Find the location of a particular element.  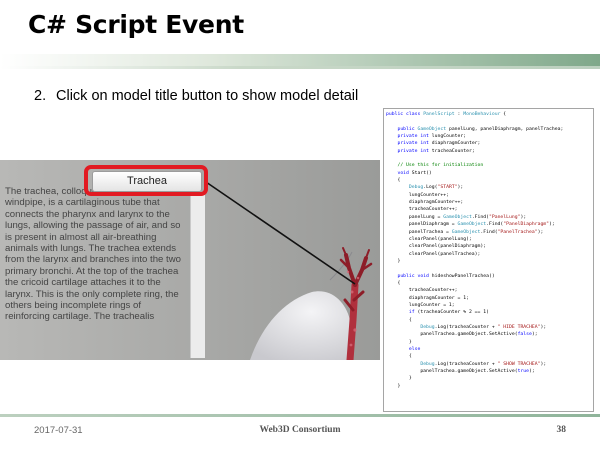

code-token: clearPanel(panelTrachea); is located at coordinates (433, 254).